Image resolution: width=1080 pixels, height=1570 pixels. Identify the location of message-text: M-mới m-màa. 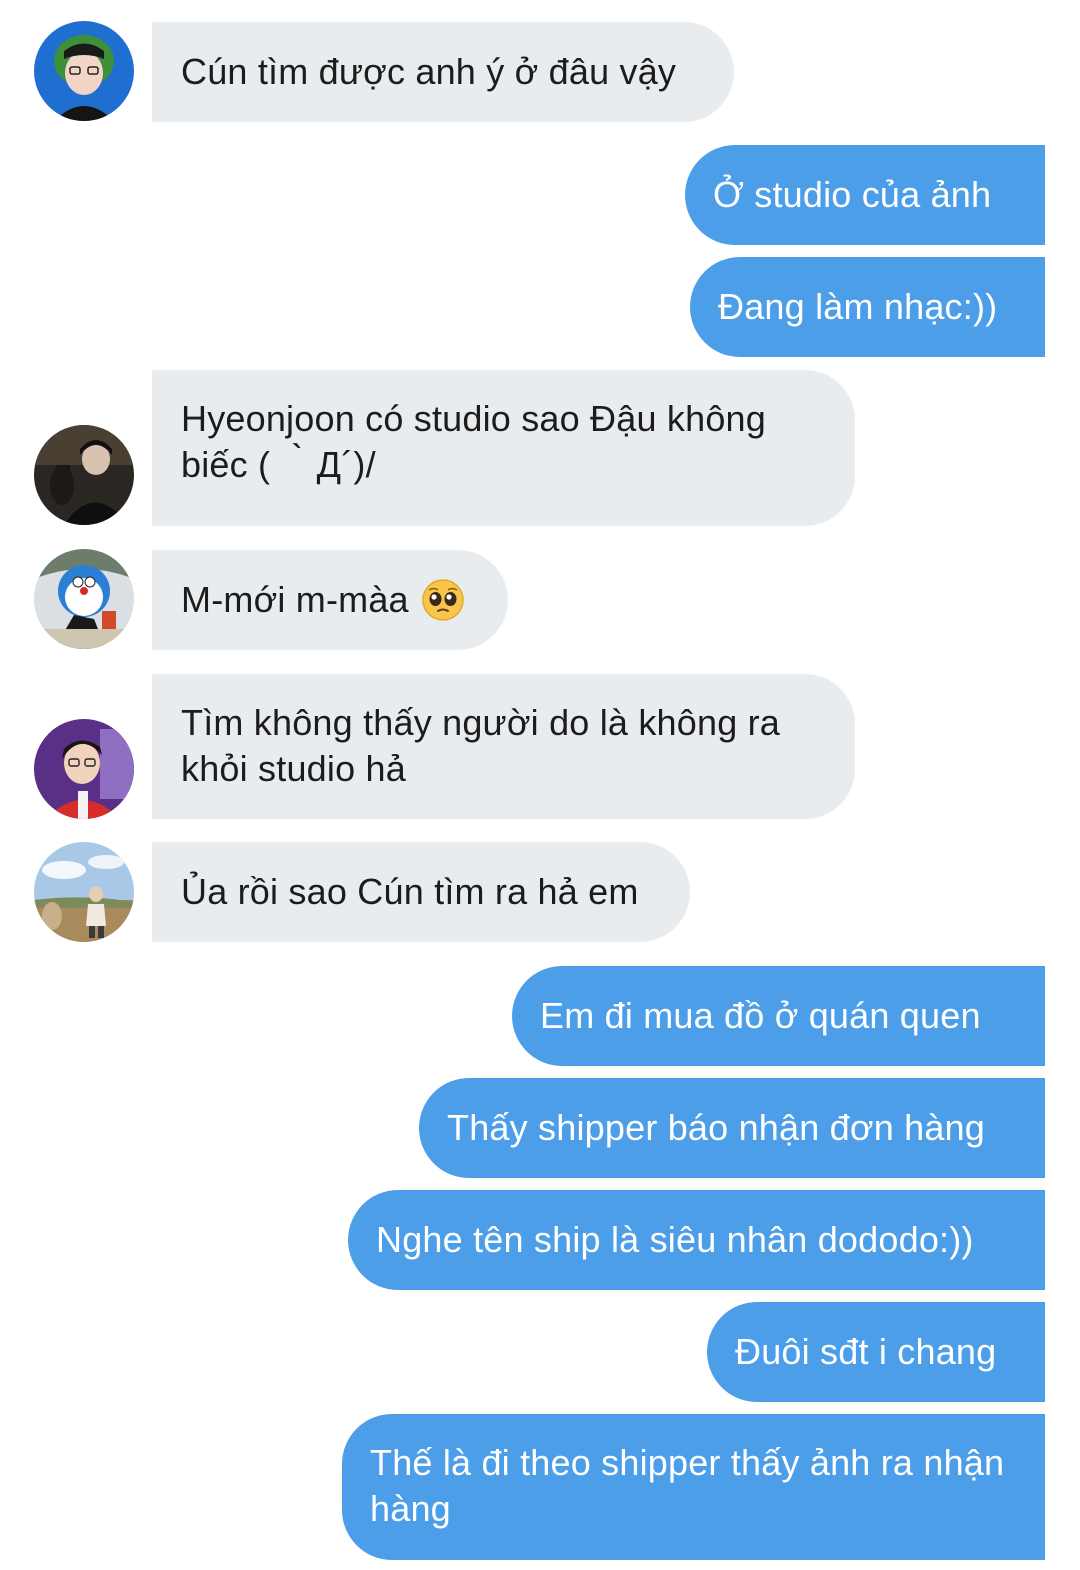
(295, 599).